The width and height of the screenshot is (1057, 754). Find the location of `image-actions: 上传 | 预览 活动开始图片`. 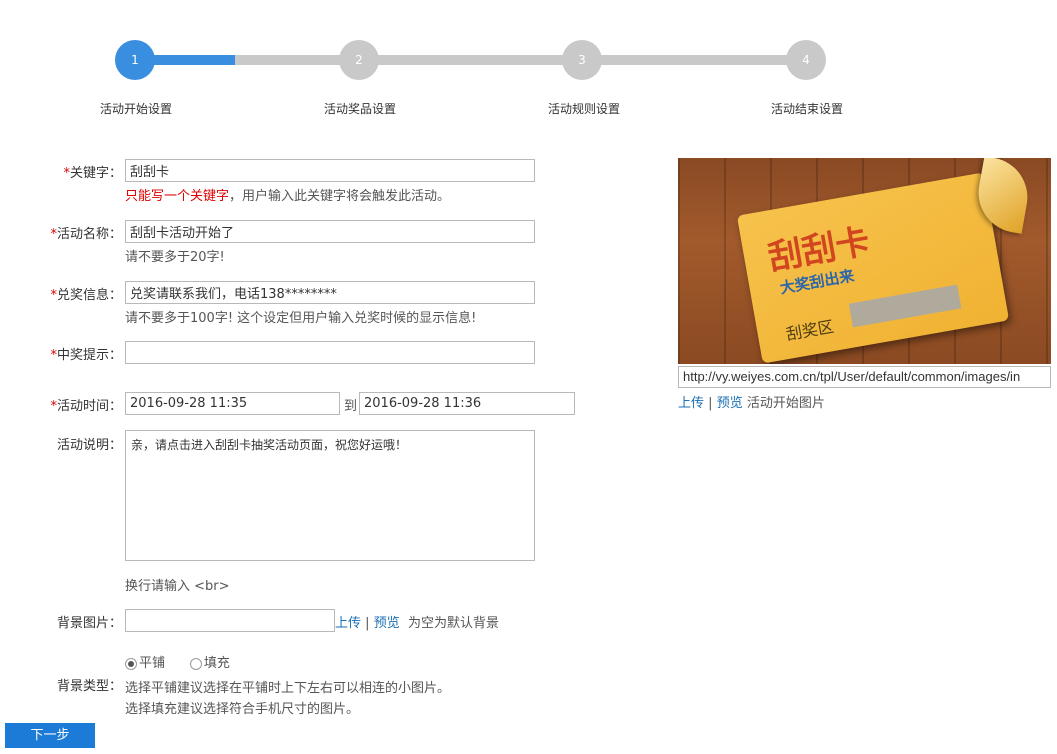

image-actions: 上传 | 预览 活动开始图片 is located at coordinates (751, 401).